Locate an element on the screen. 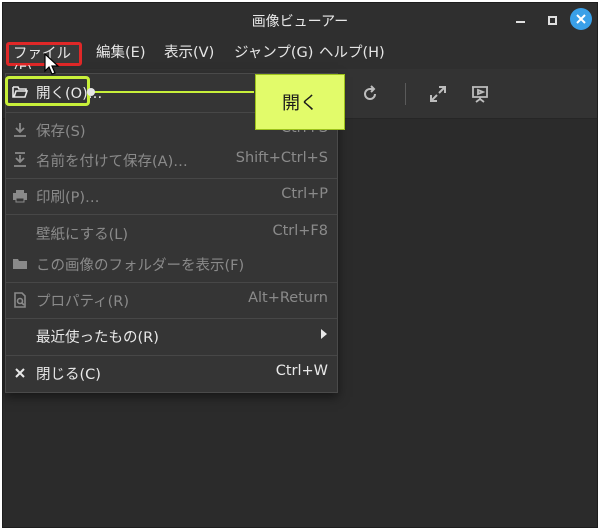  menu-item-close: 閉じる(C) Ctrl+W is located at coordinates (171, 373).